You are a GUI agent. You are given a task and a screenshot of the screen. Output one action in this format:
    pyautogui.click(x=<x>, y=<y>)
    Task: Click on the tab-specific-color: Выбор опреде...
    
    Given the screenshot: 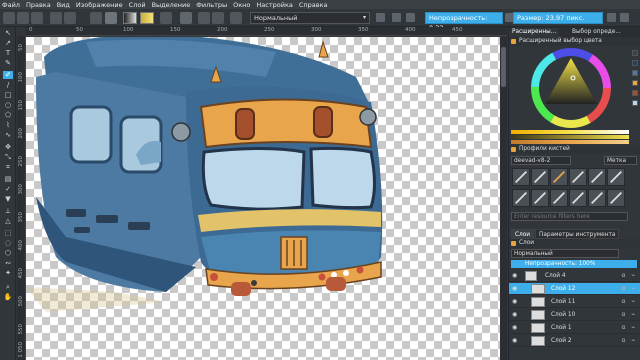 What is the action you would take?
    pyautogui.click(x=596, y=32)
    